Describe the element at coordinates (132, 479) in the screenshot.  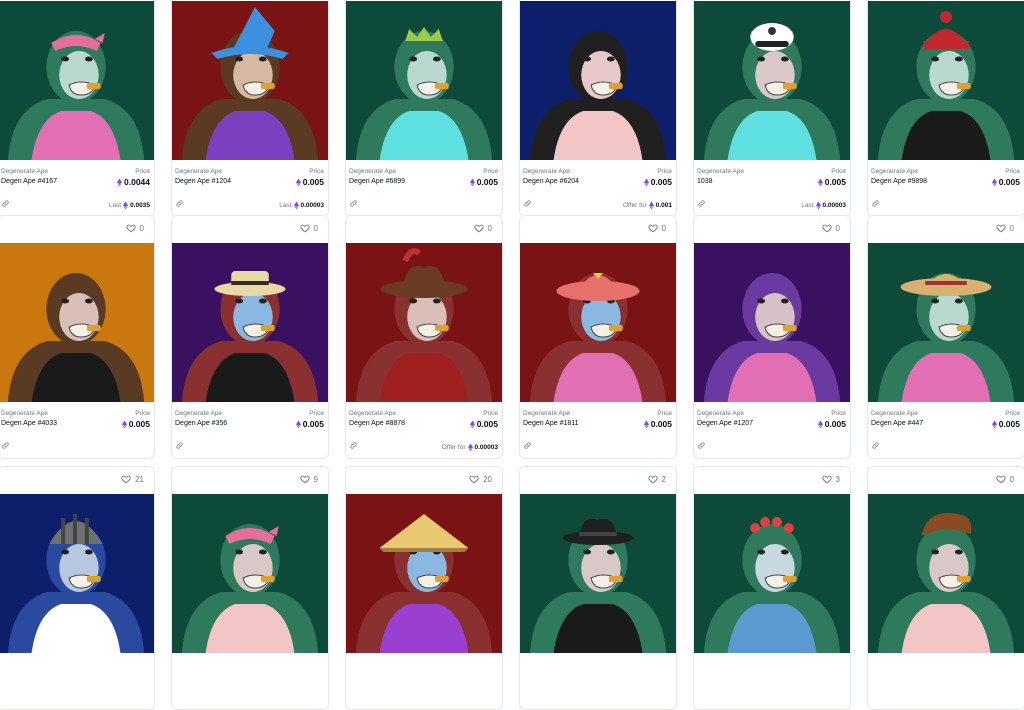
I see `favorite-button: 21` at that location.